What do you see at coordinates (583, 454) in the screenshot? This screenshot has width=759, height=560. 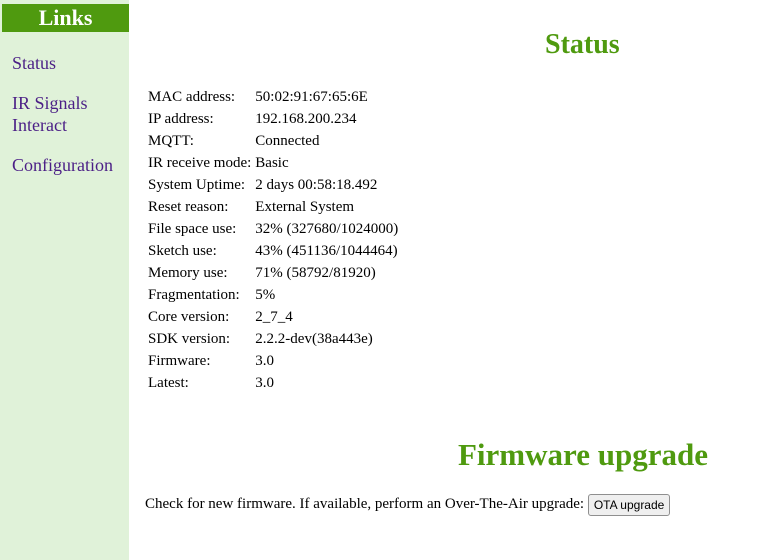 I see `firmware-upgrade-title: Firmware upgrade` at bounding box center [583, 454].